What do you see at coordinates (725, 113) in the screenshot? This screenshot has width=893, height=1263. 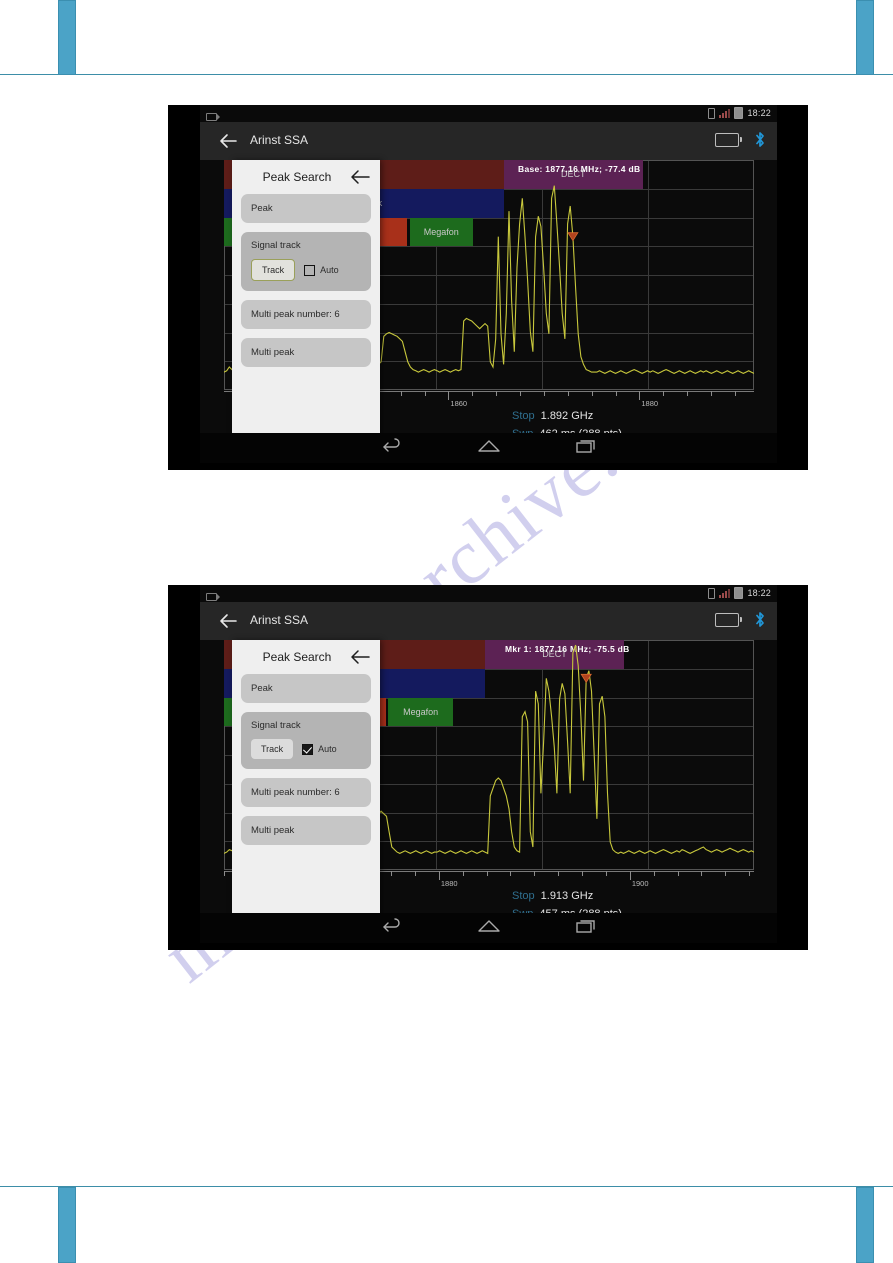 I see `signal-icon` at bounding box center [725, 113].